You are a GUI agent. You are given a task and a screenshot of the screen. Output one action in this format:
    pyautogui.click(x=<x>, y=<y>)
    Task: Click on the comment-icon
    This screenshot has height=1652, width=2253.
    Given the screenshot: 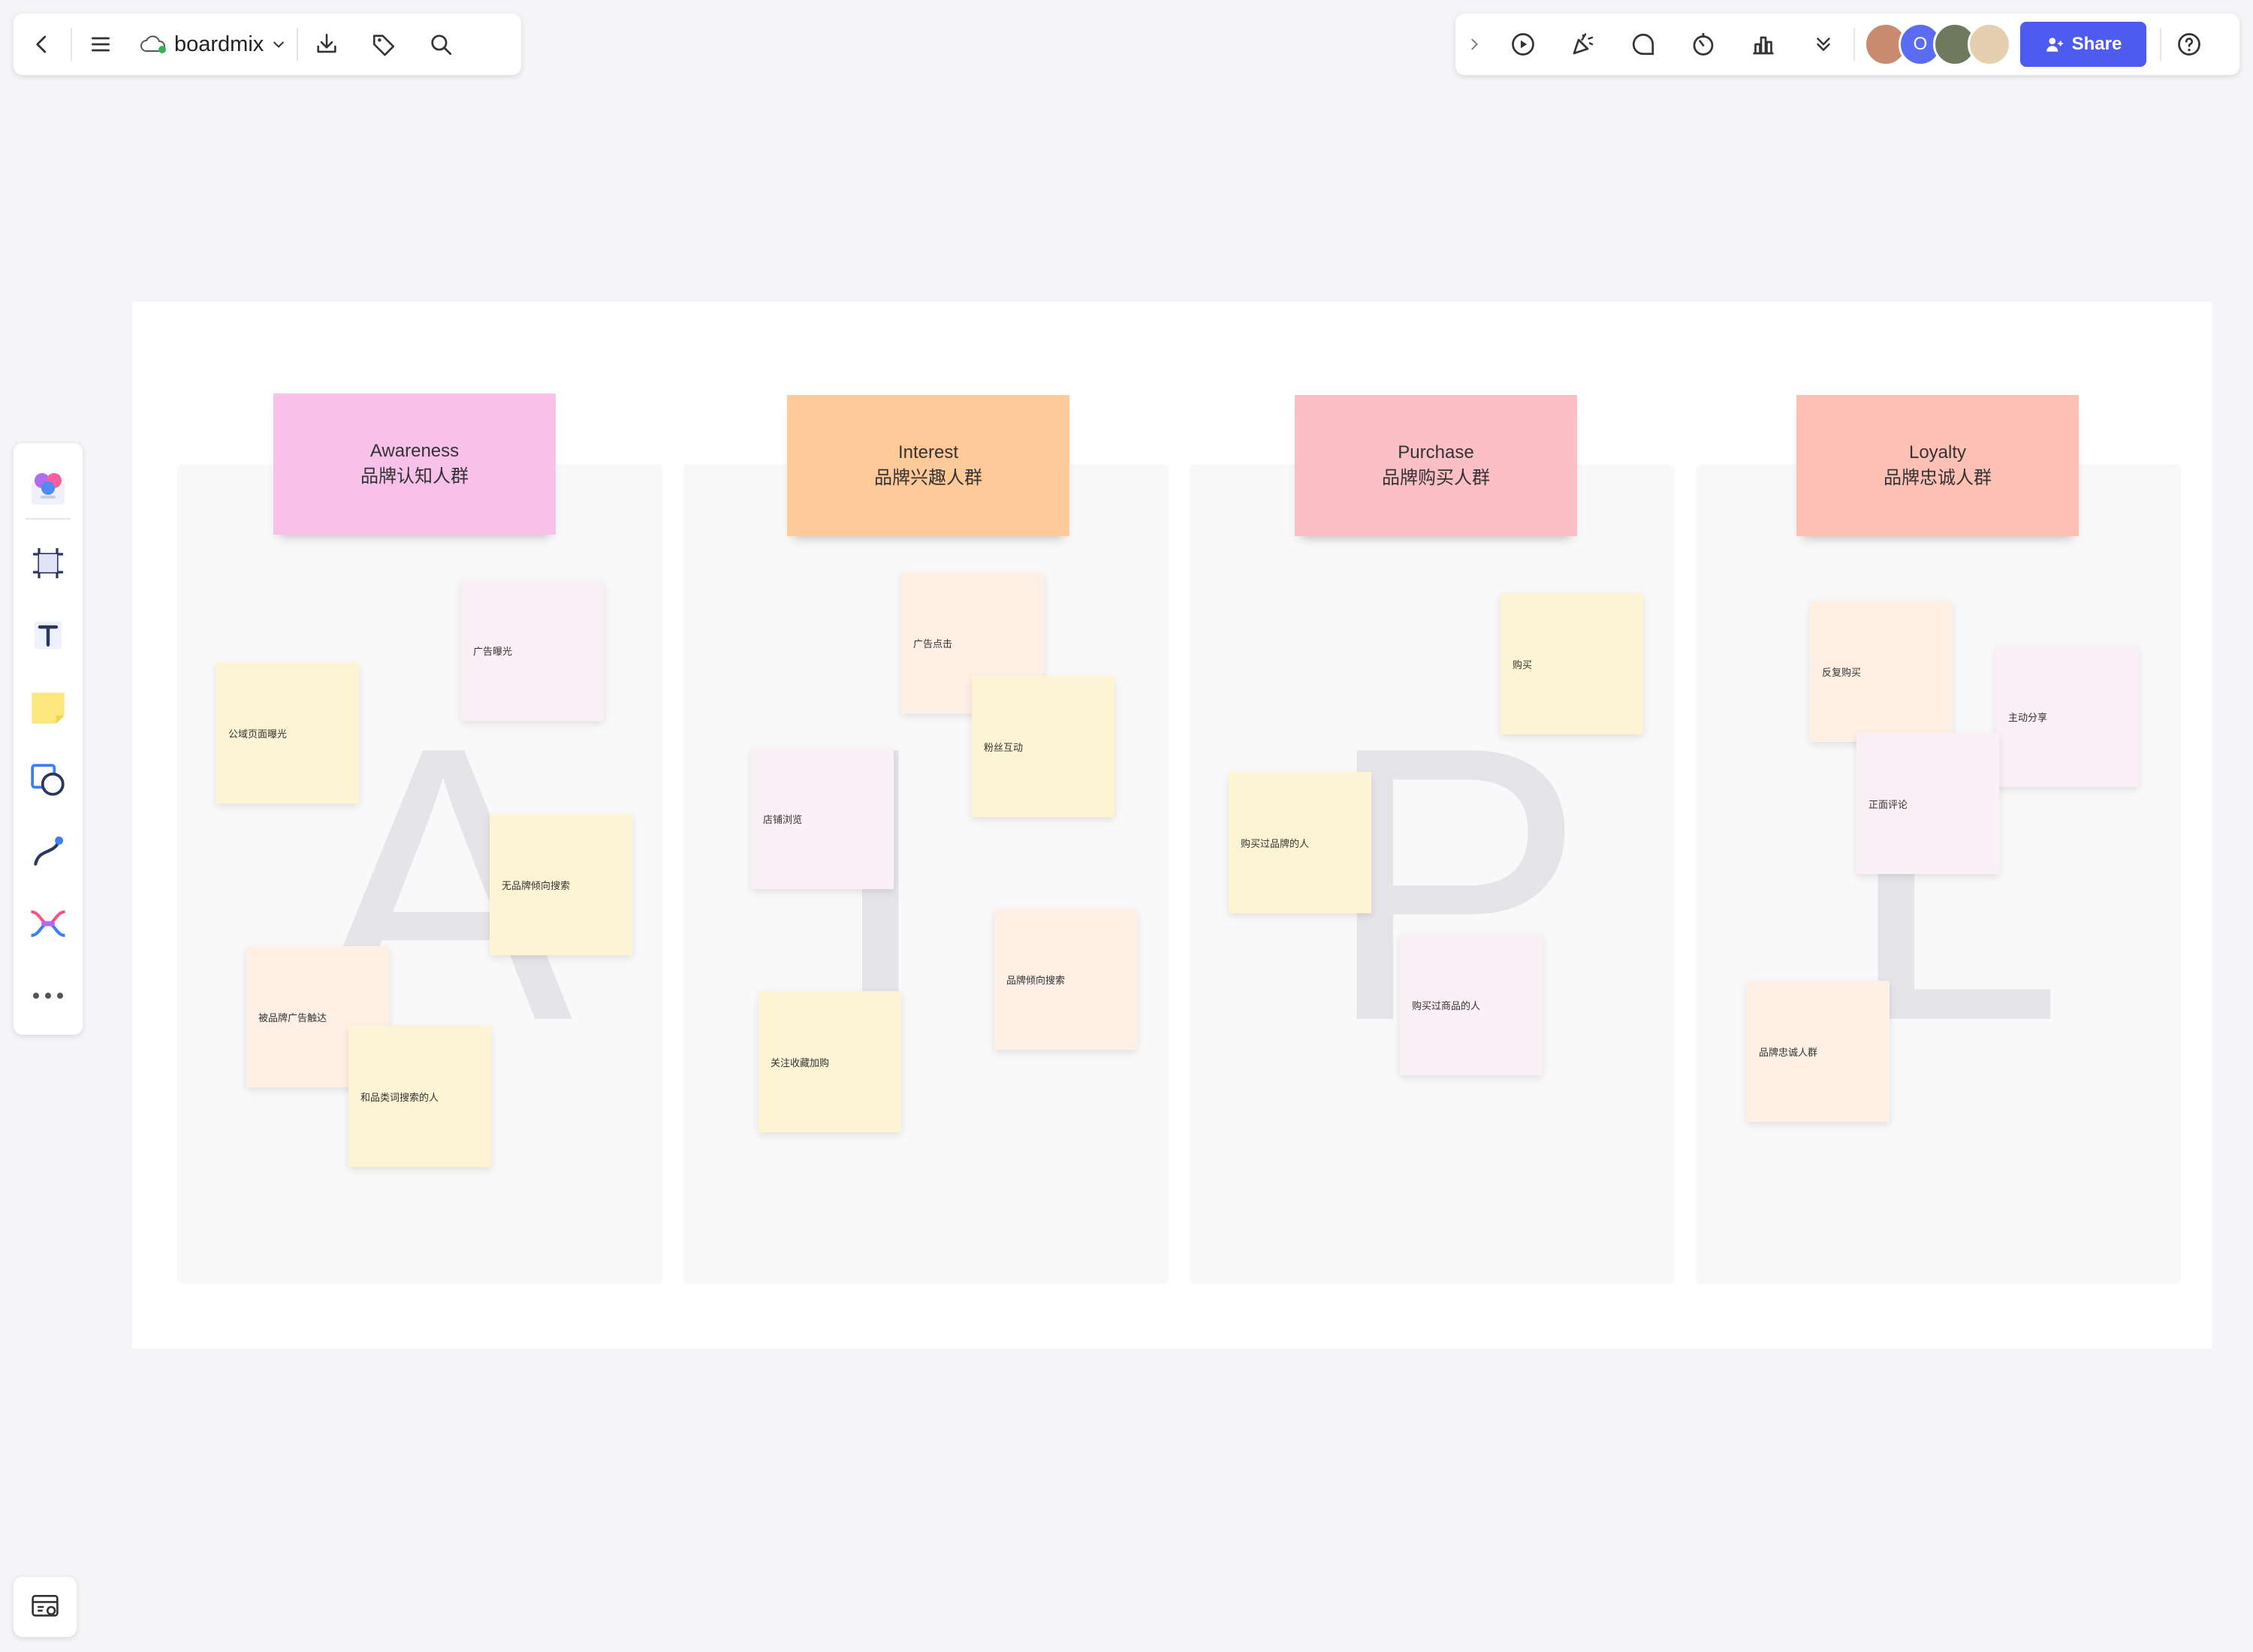 What is the action you would take?
    pyautogui.click(x=1643, y=44)
    